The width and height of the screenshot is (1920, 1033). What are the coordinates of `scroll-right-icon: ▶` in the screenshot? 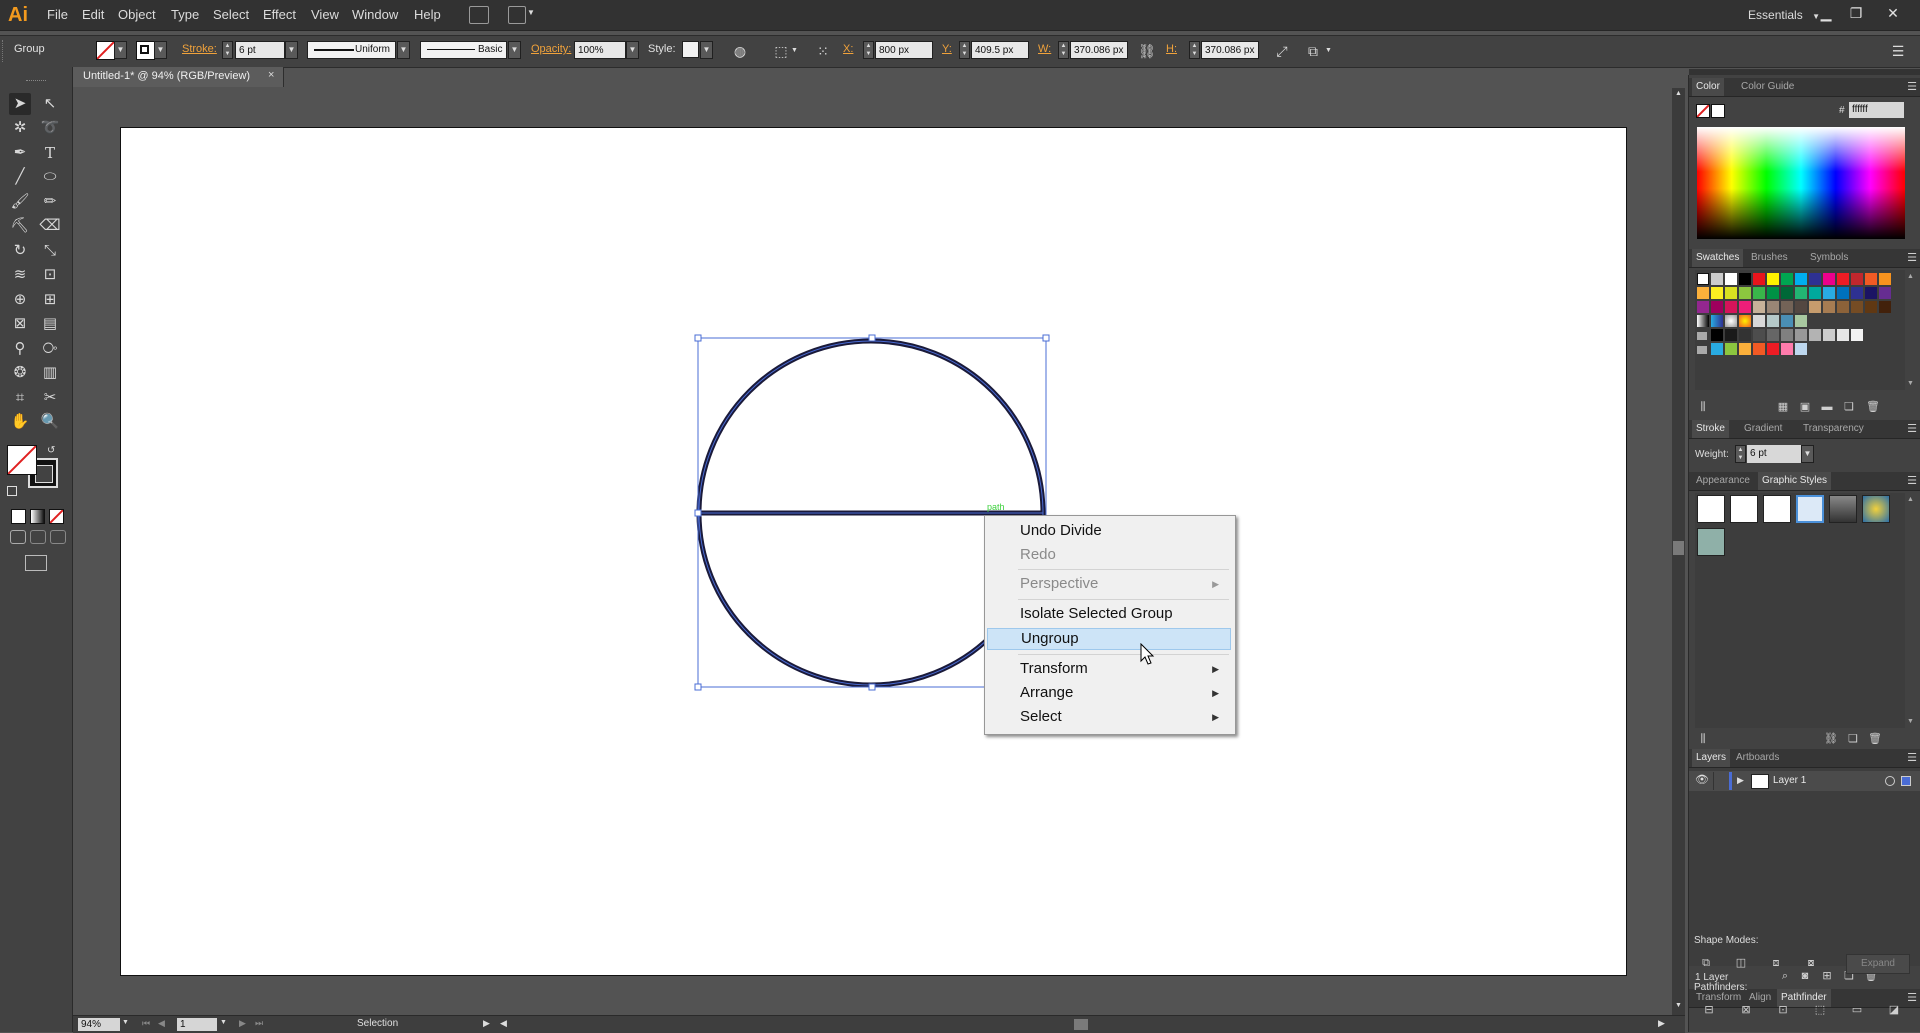 It's located at (1661, 1023).